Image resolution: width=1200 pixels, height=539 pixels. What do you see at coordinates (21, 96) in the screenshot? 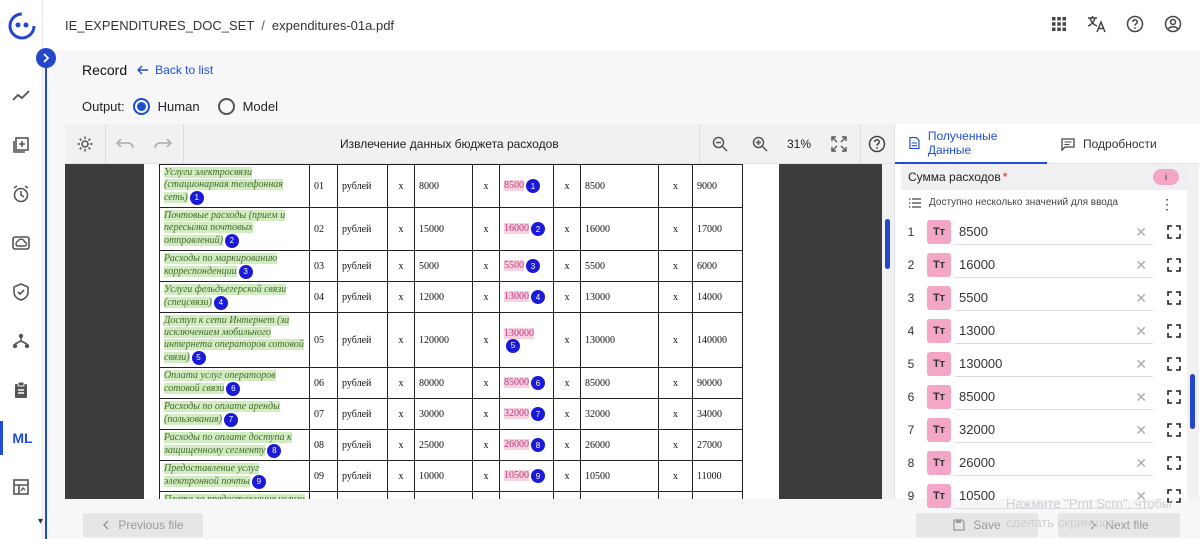
I see `analytics-icon` at bounding box center [21, 96].